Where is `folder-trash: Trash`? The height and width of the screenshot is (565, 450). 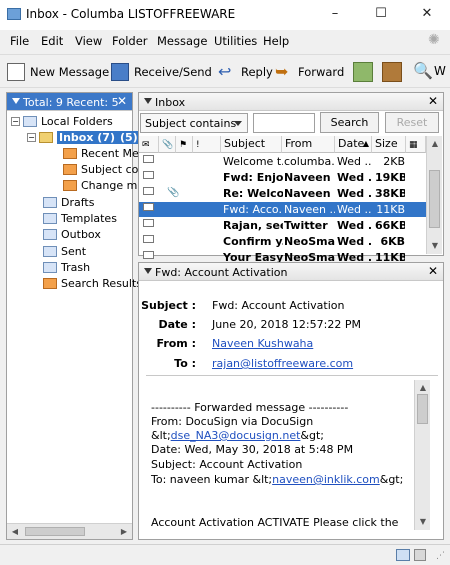
folder-trash: Trash is located at coordinates (66, 267).